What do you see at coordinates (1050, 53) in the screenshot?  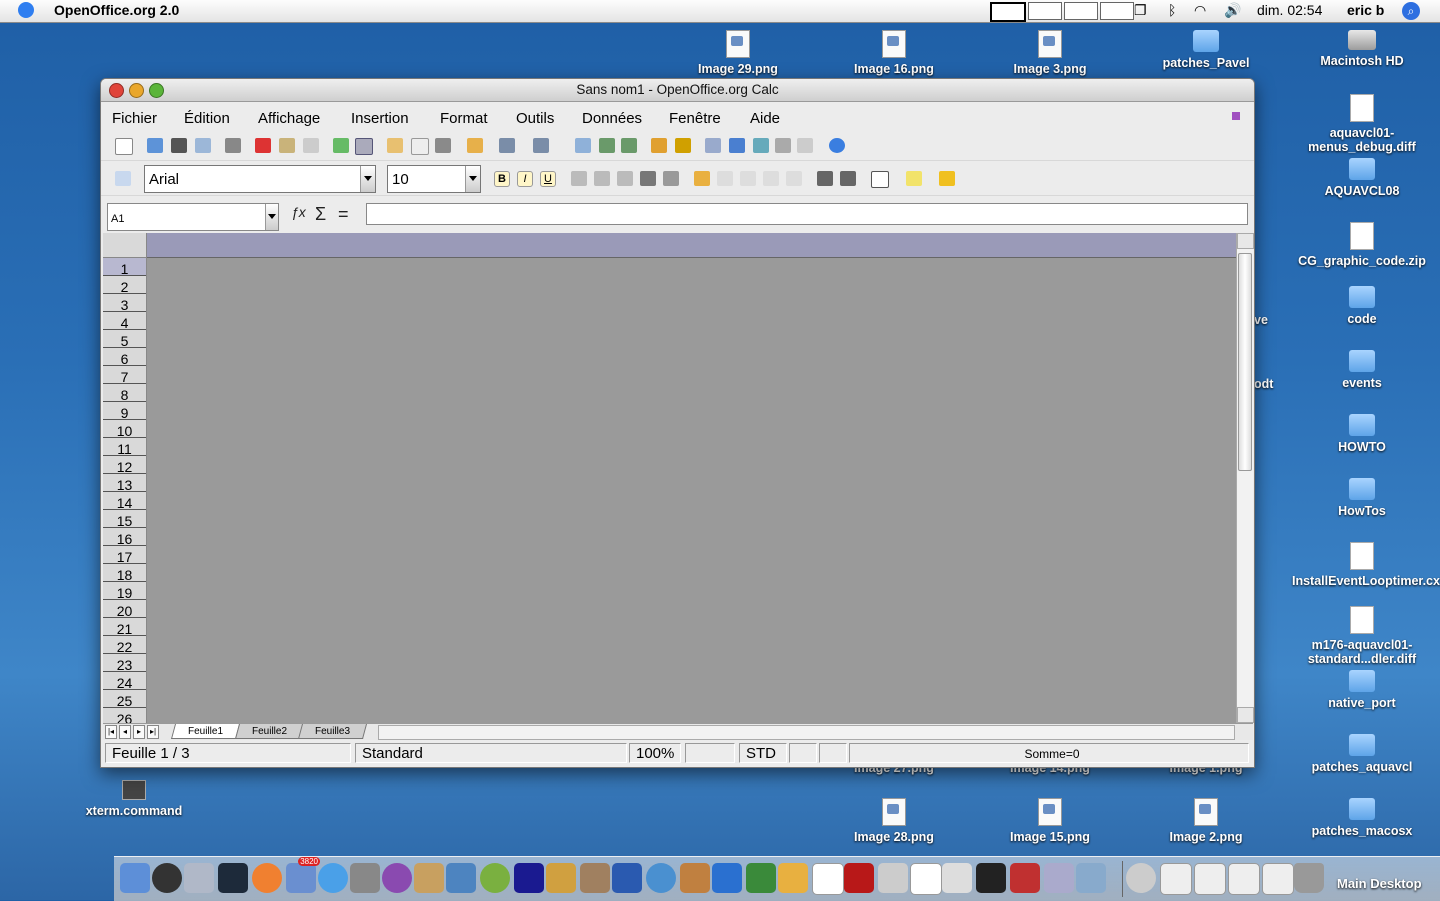 I see `desktop-icon-image3: Image 3.png` at bounding box center [1050, 53].